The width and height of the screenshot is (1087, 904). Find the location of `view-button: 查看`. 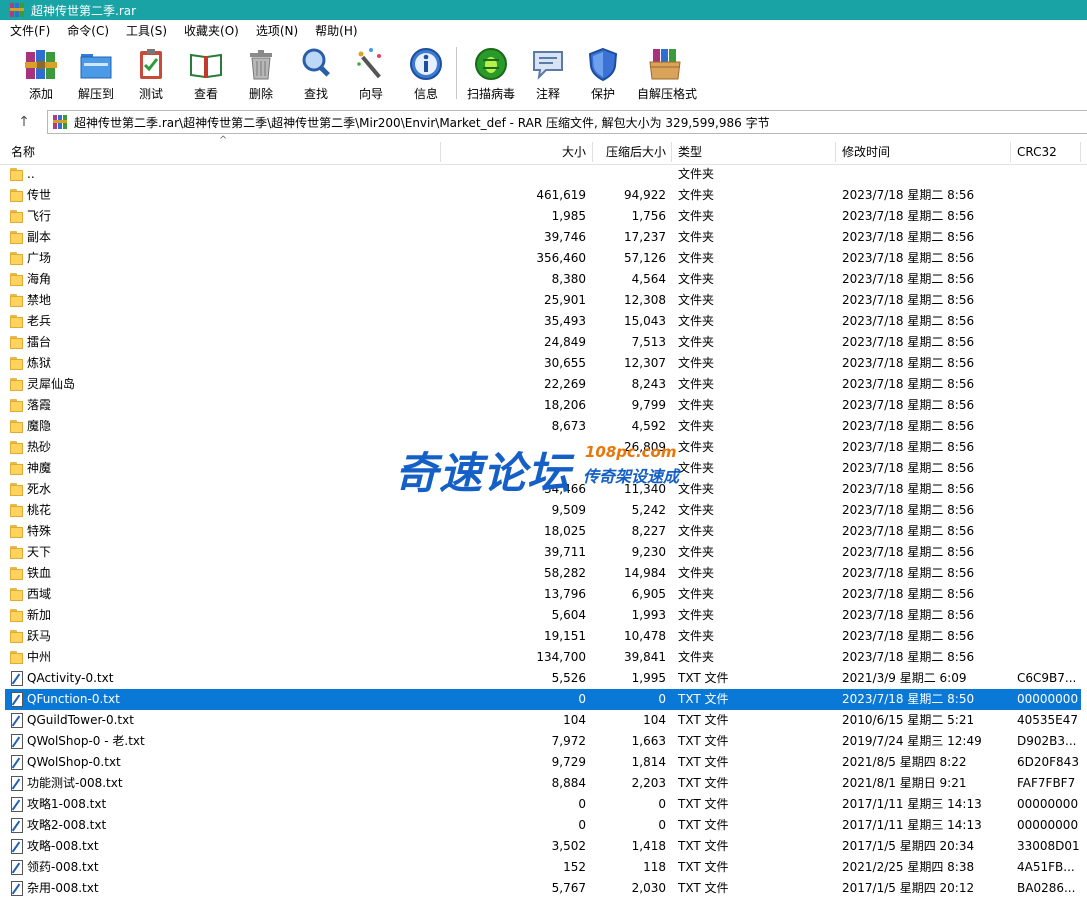

view-button: 查看 is located at coordinates (206, 74).